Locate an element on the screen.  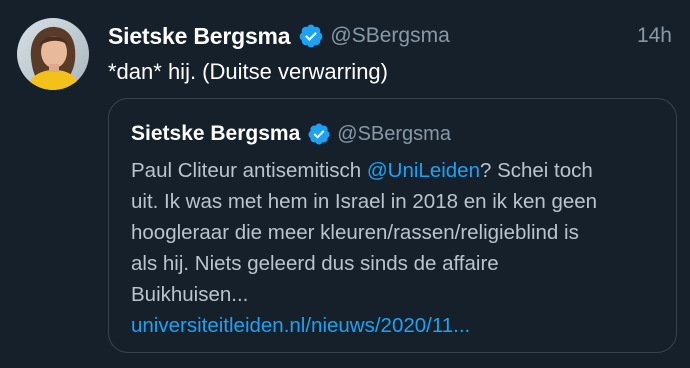
quoted-author-handle: @SBergsma is located at coordinates (394, 133).